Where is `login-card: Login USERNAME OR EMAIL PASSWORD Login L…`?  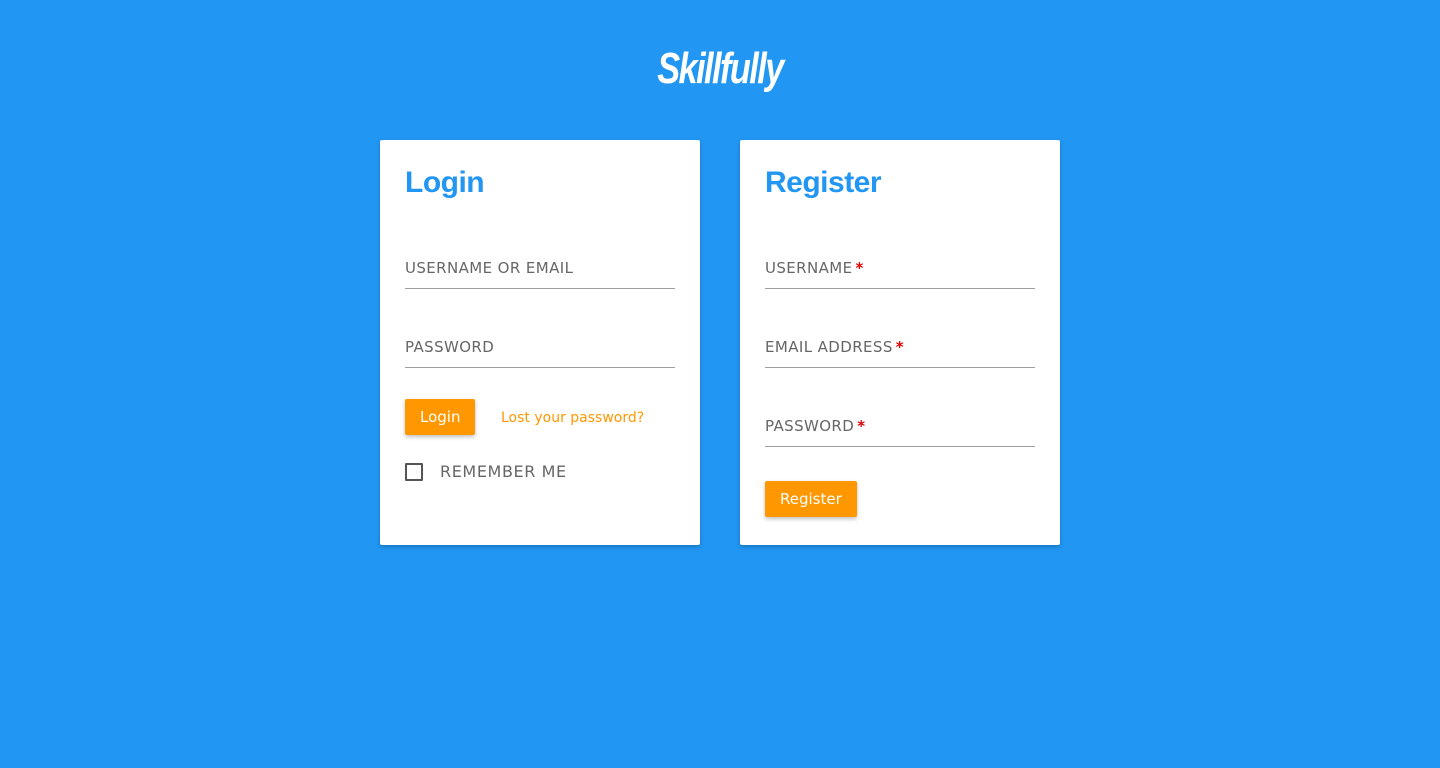 login-card: Login USERNAME OR EMAIL PASSWORD Login L… is located at coordinates (540, 342).